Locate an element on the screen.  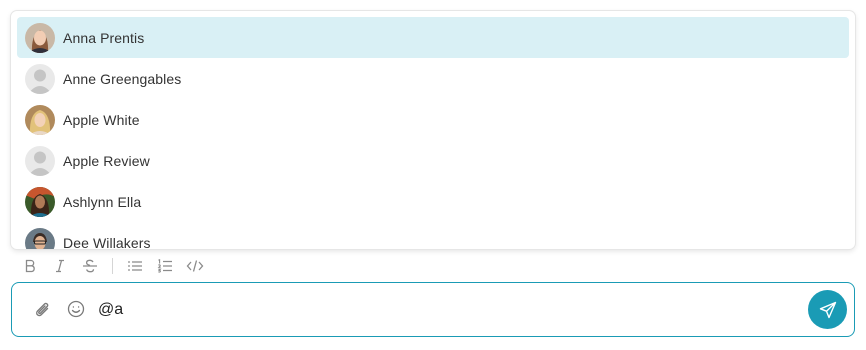
message-input is located at coordinates (443, 310).